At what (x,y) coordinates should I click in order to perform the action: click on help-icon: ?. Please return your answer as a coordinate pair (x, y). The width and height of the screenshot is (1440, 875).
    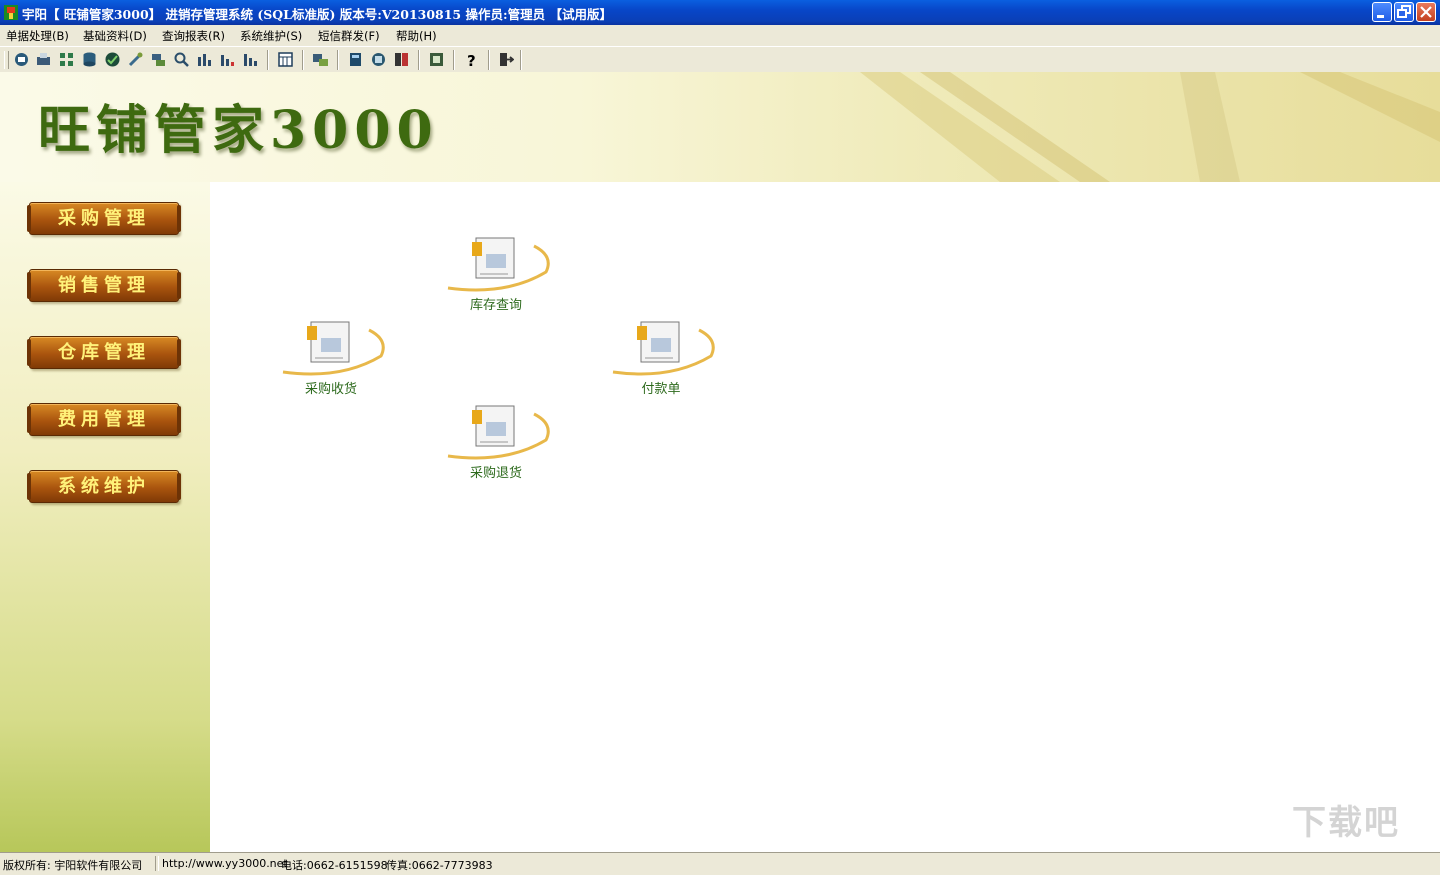
    Looking at the image, I should click on (471, 59).